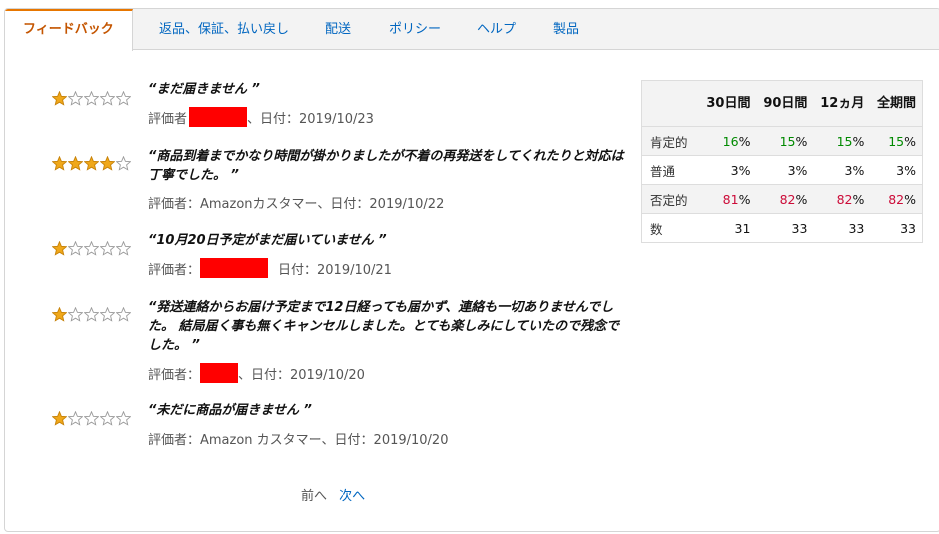 Image resolution: width=939 pixels, height=534 pixels. Describe the element at coordinates (566, 29) in the screenshot. I see `tab-products: 製品` at that location.